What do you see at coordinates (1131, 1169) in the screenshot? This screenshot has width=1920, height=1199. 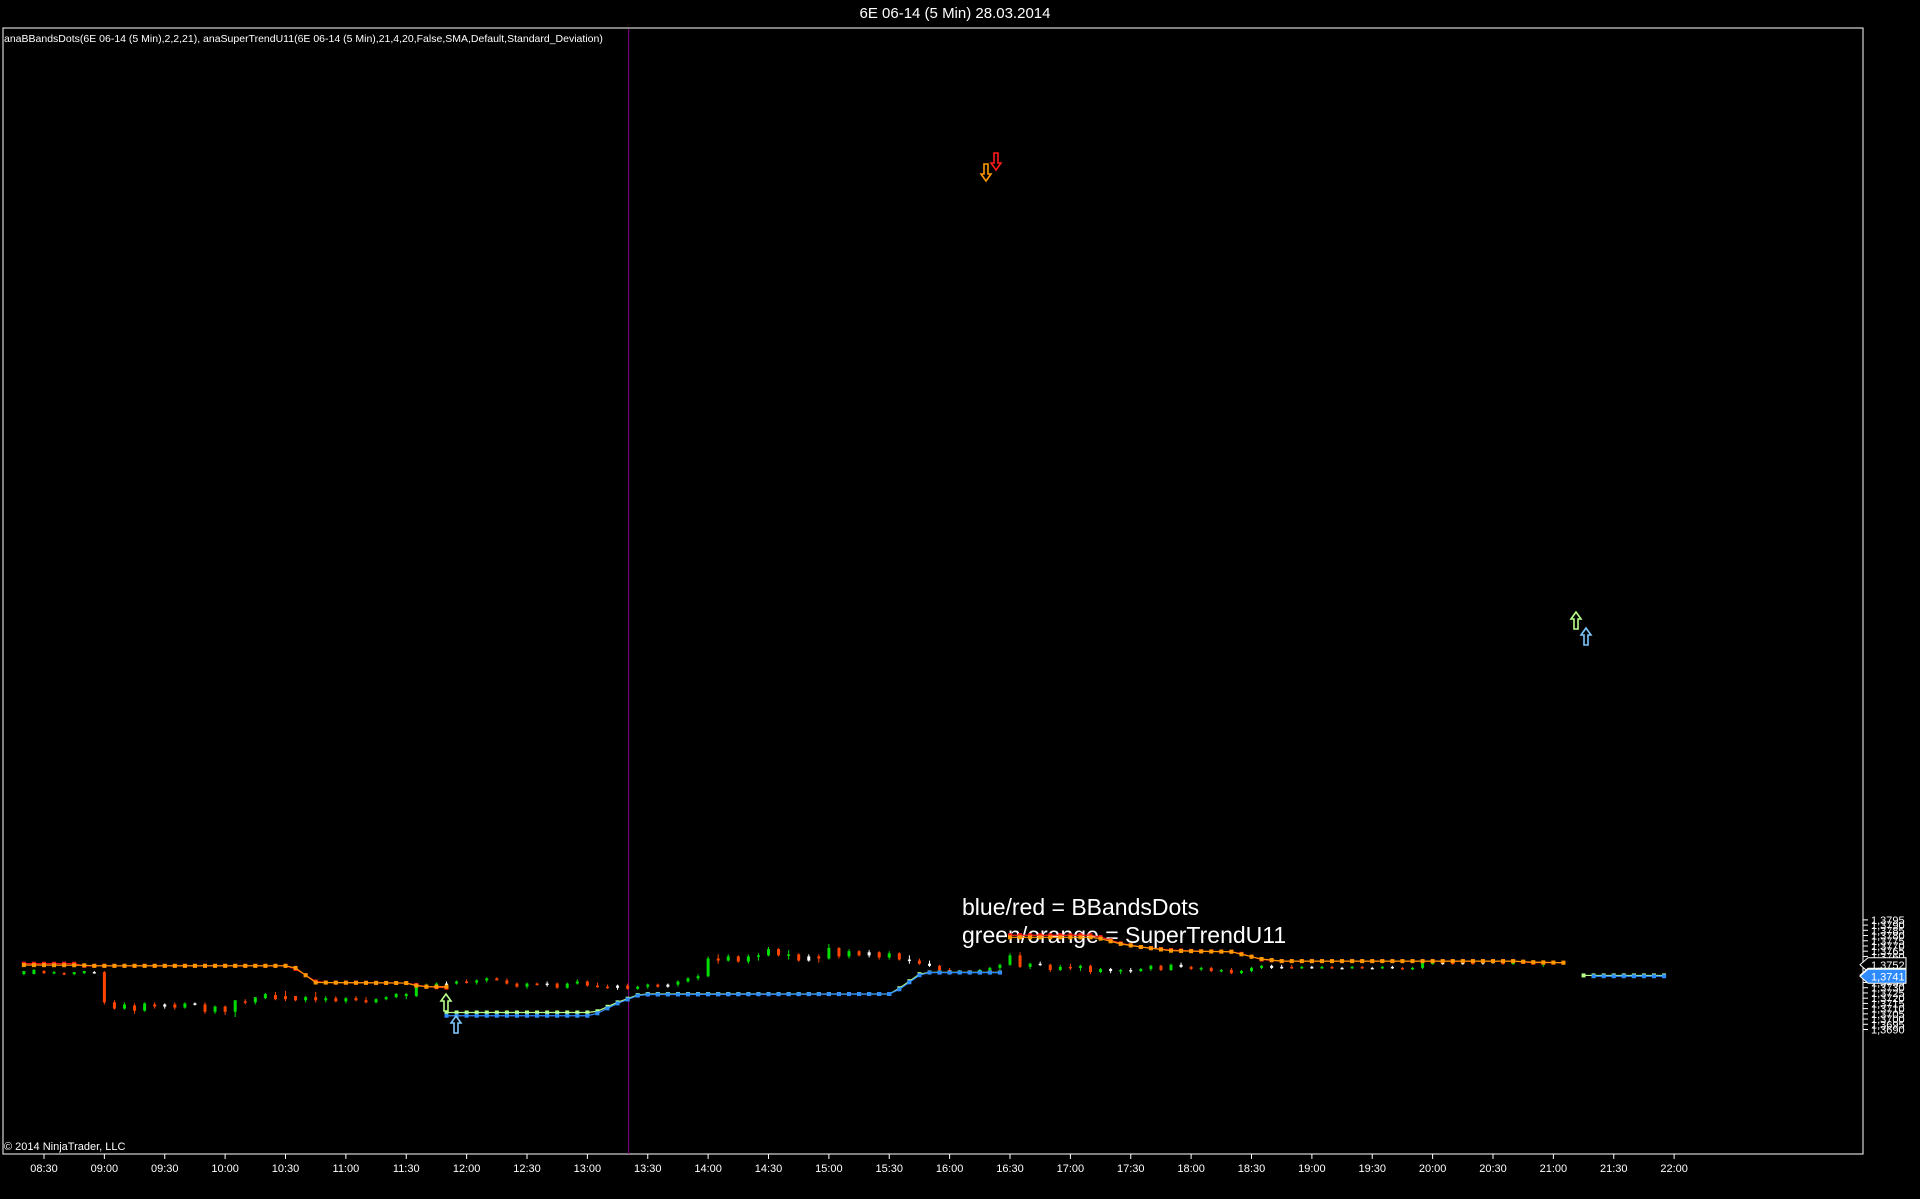 I see `x-tick-label: 17:30` at bounding box center [1131, 1169].